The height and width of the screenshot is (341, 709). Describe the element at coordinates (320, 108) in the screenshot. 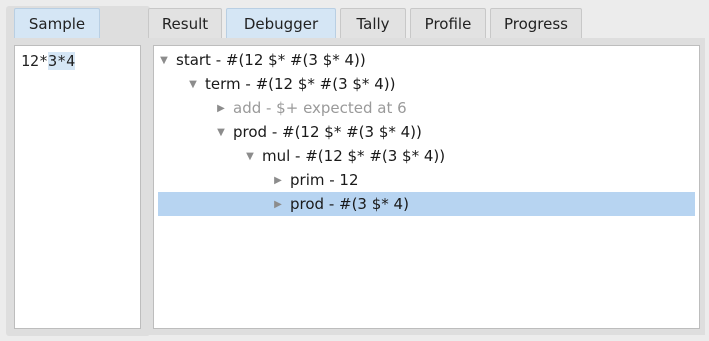

I see `tree-node-label: add - $+ expected at 6` at that location.